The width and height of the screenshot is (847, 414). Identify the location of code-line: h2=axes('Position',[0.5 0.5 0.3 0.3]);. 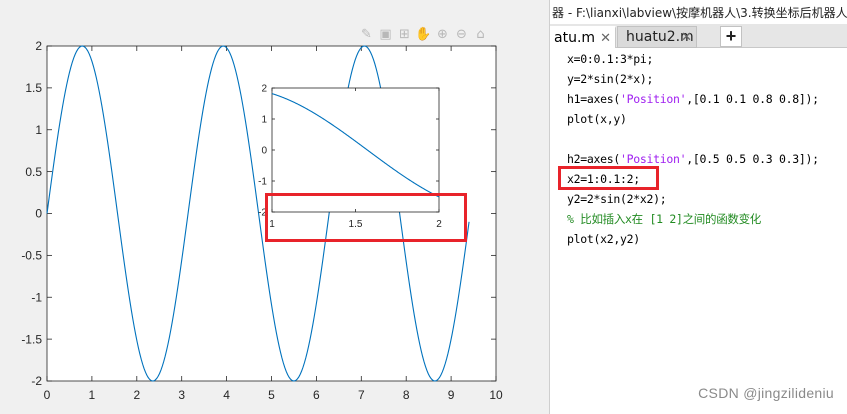
(693, 159).